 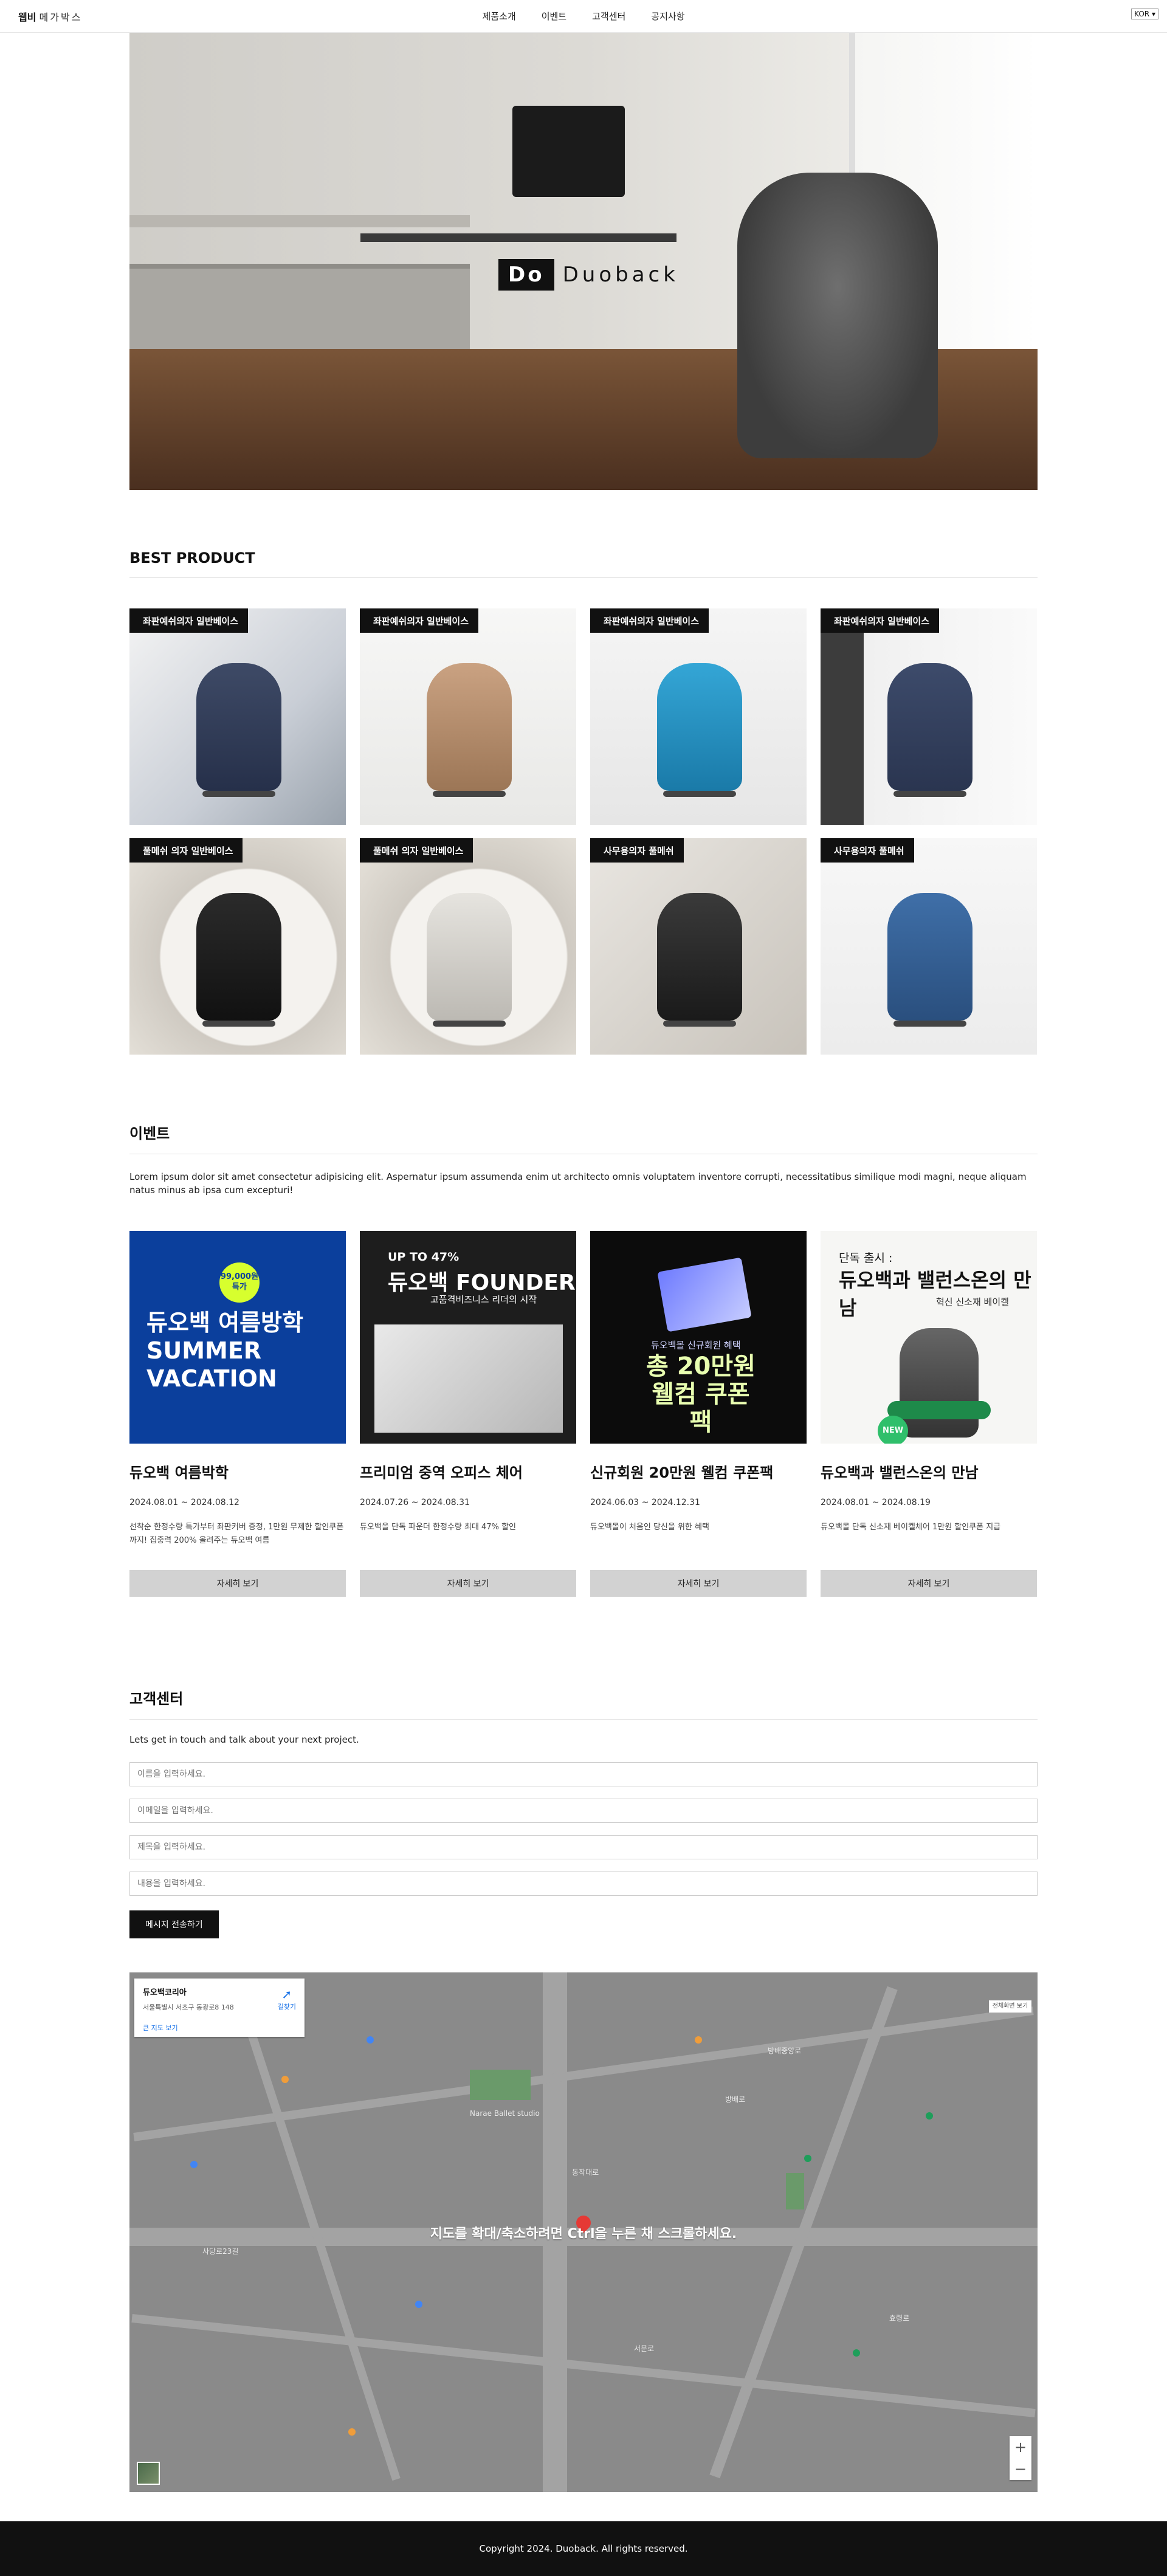 What do you see at coordinates (239, 1282) in the screenshot?
I see `event-image-badge: 99,000원 특가` at bounding box center [239, 1282].